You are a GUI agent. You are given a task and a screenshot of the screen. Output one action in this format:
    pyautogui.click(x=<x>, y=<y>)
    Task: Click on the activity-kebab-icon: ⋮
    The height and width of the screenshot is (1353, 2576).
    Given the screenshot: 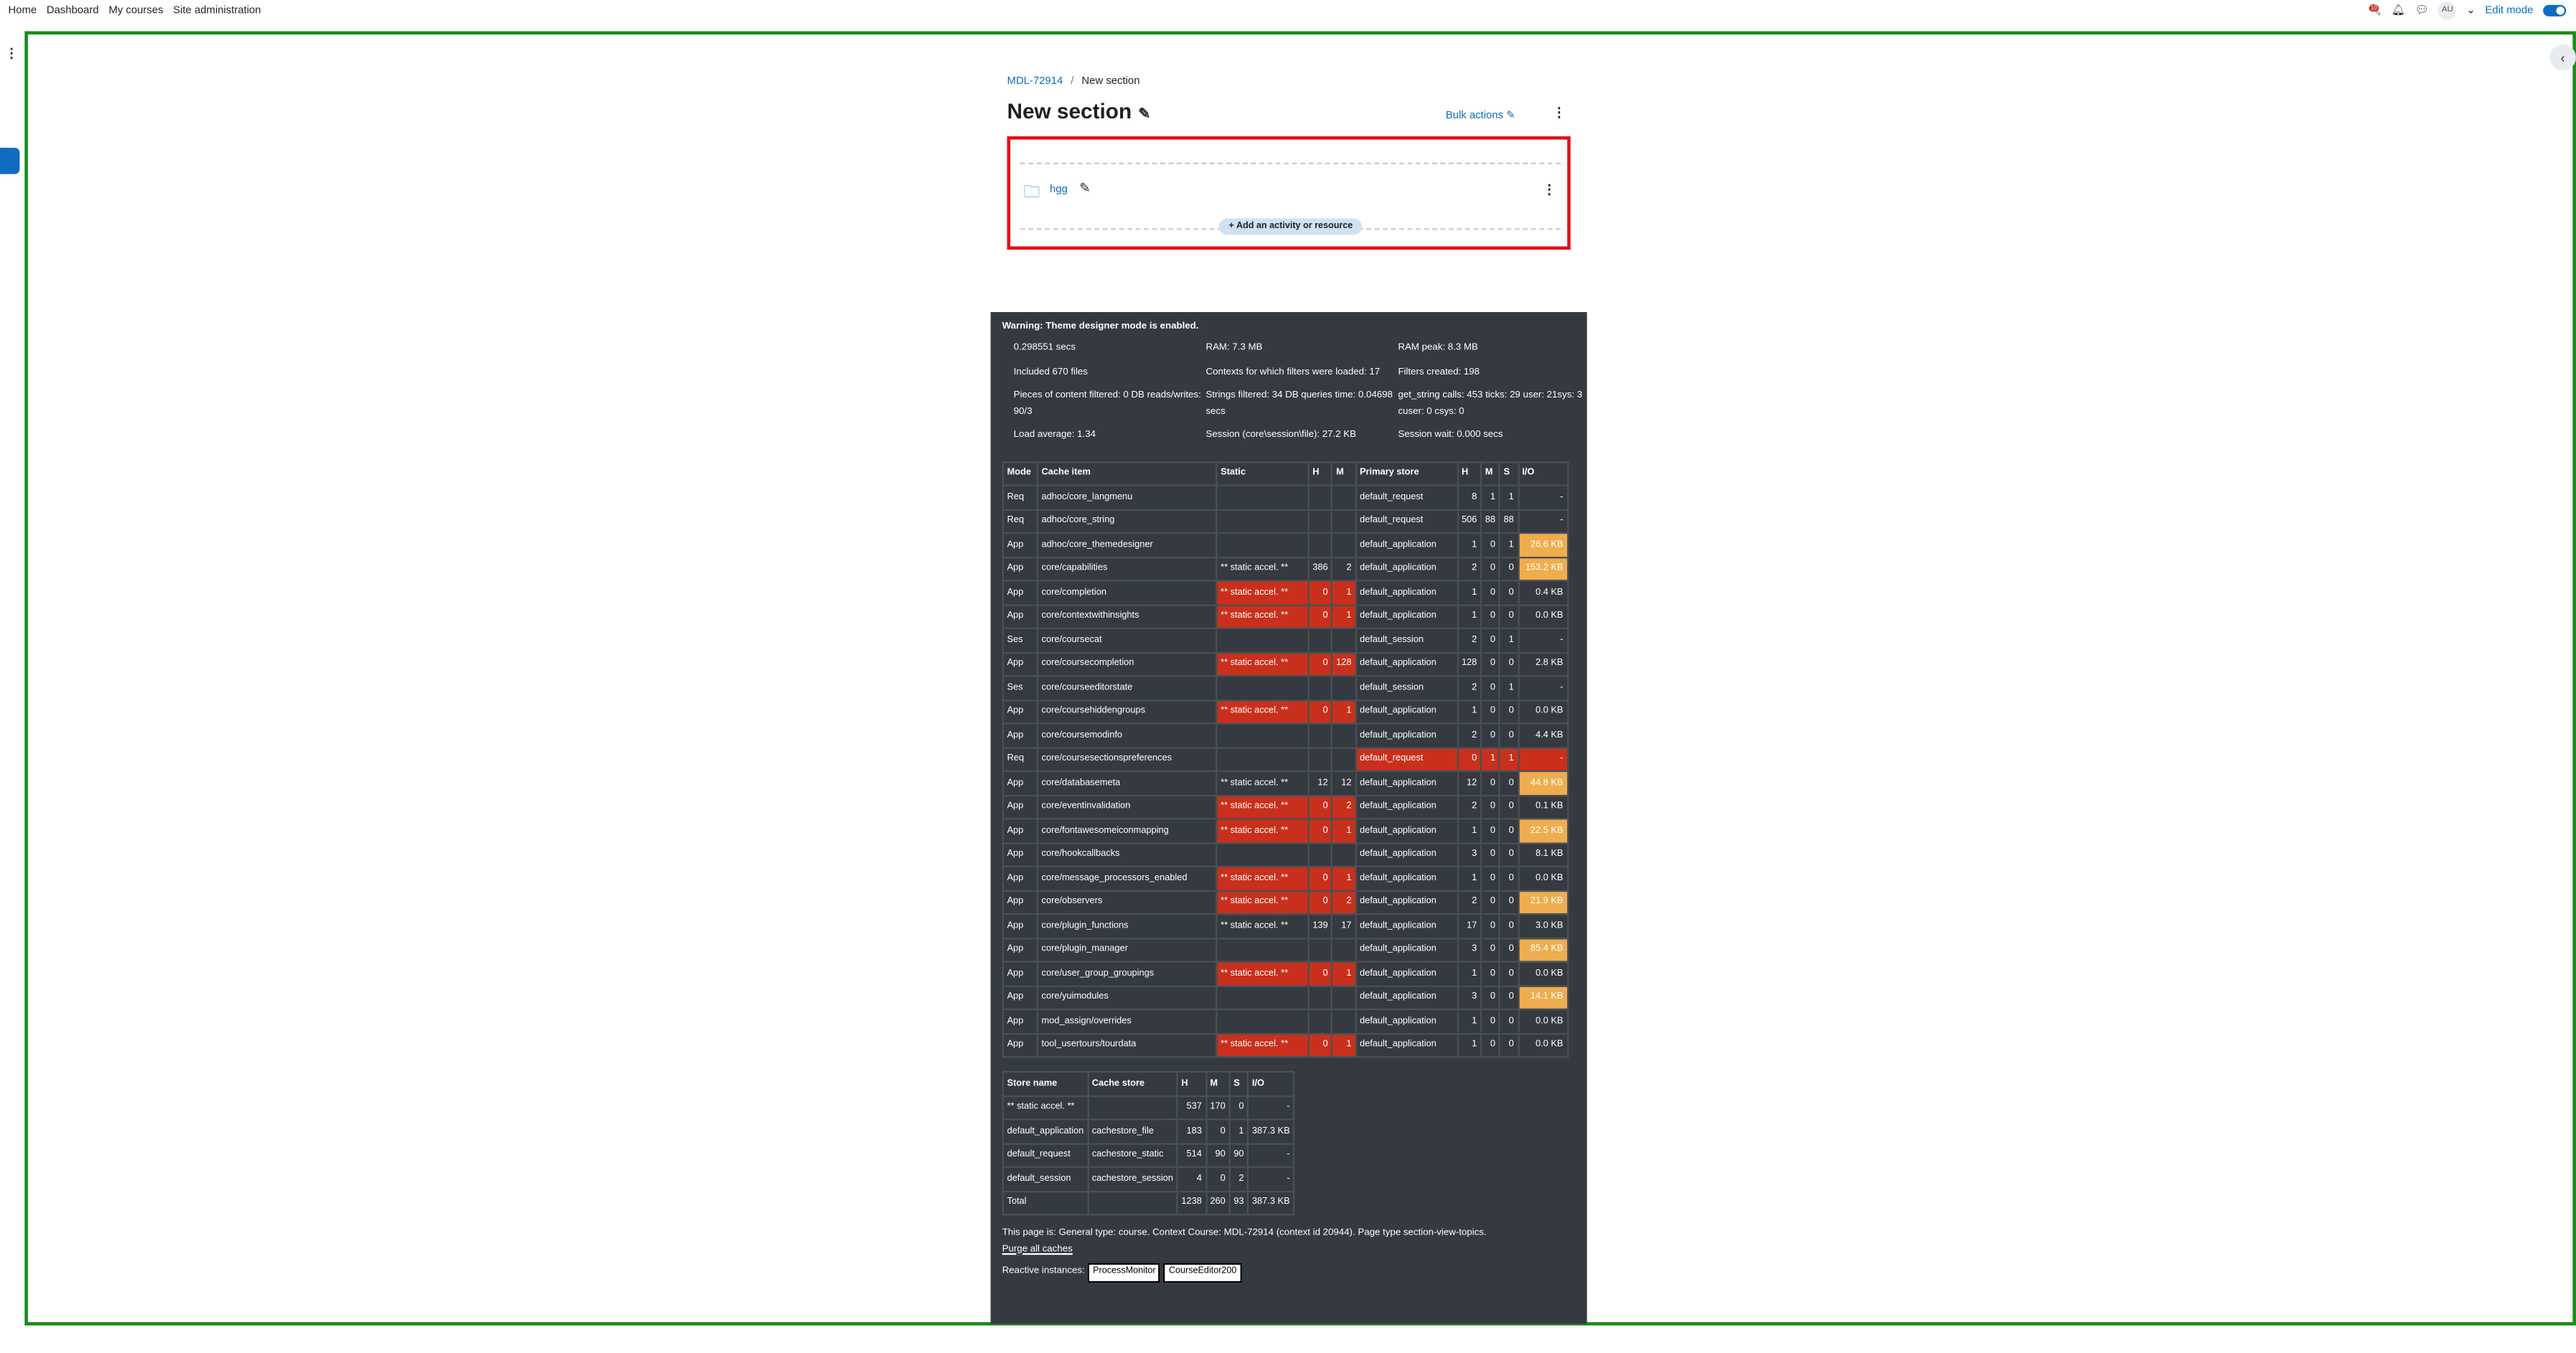 What is the action you would take?
    pyautogui.click(x=1549, y=190)
    